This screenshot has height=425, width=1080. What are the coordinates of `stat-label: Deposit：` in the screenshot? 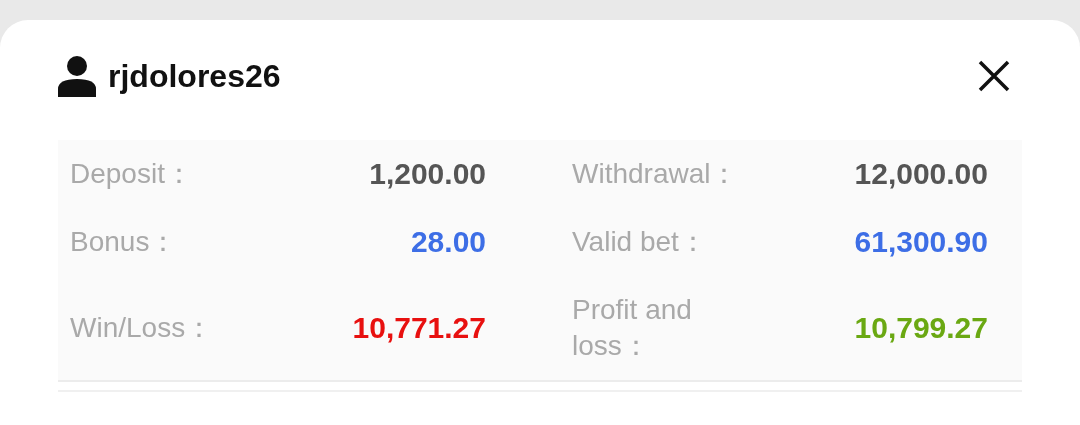 It's located at (131, 174).